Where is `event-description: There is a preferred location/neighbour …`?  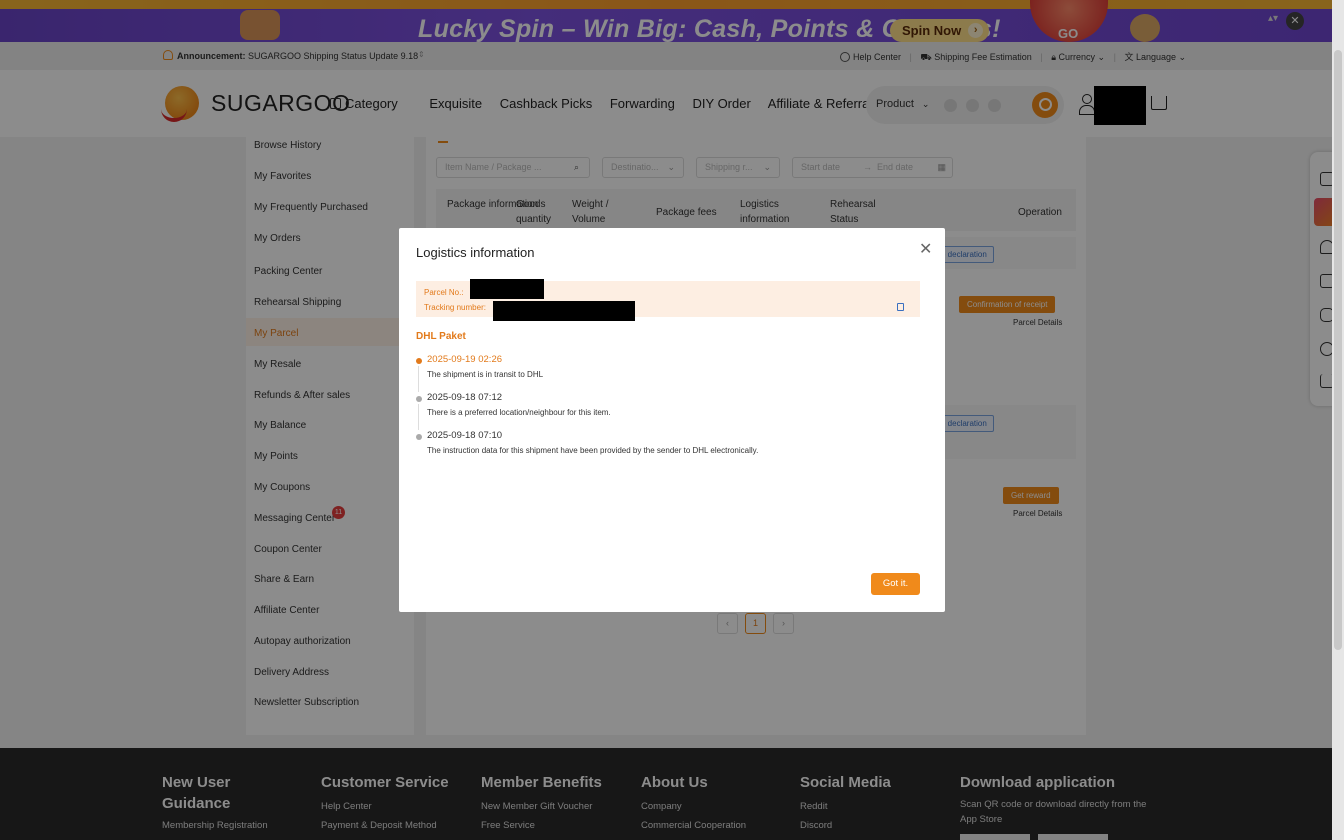
event-description: There is a preferred location/neighbour … is located at coordinates (519, 412).